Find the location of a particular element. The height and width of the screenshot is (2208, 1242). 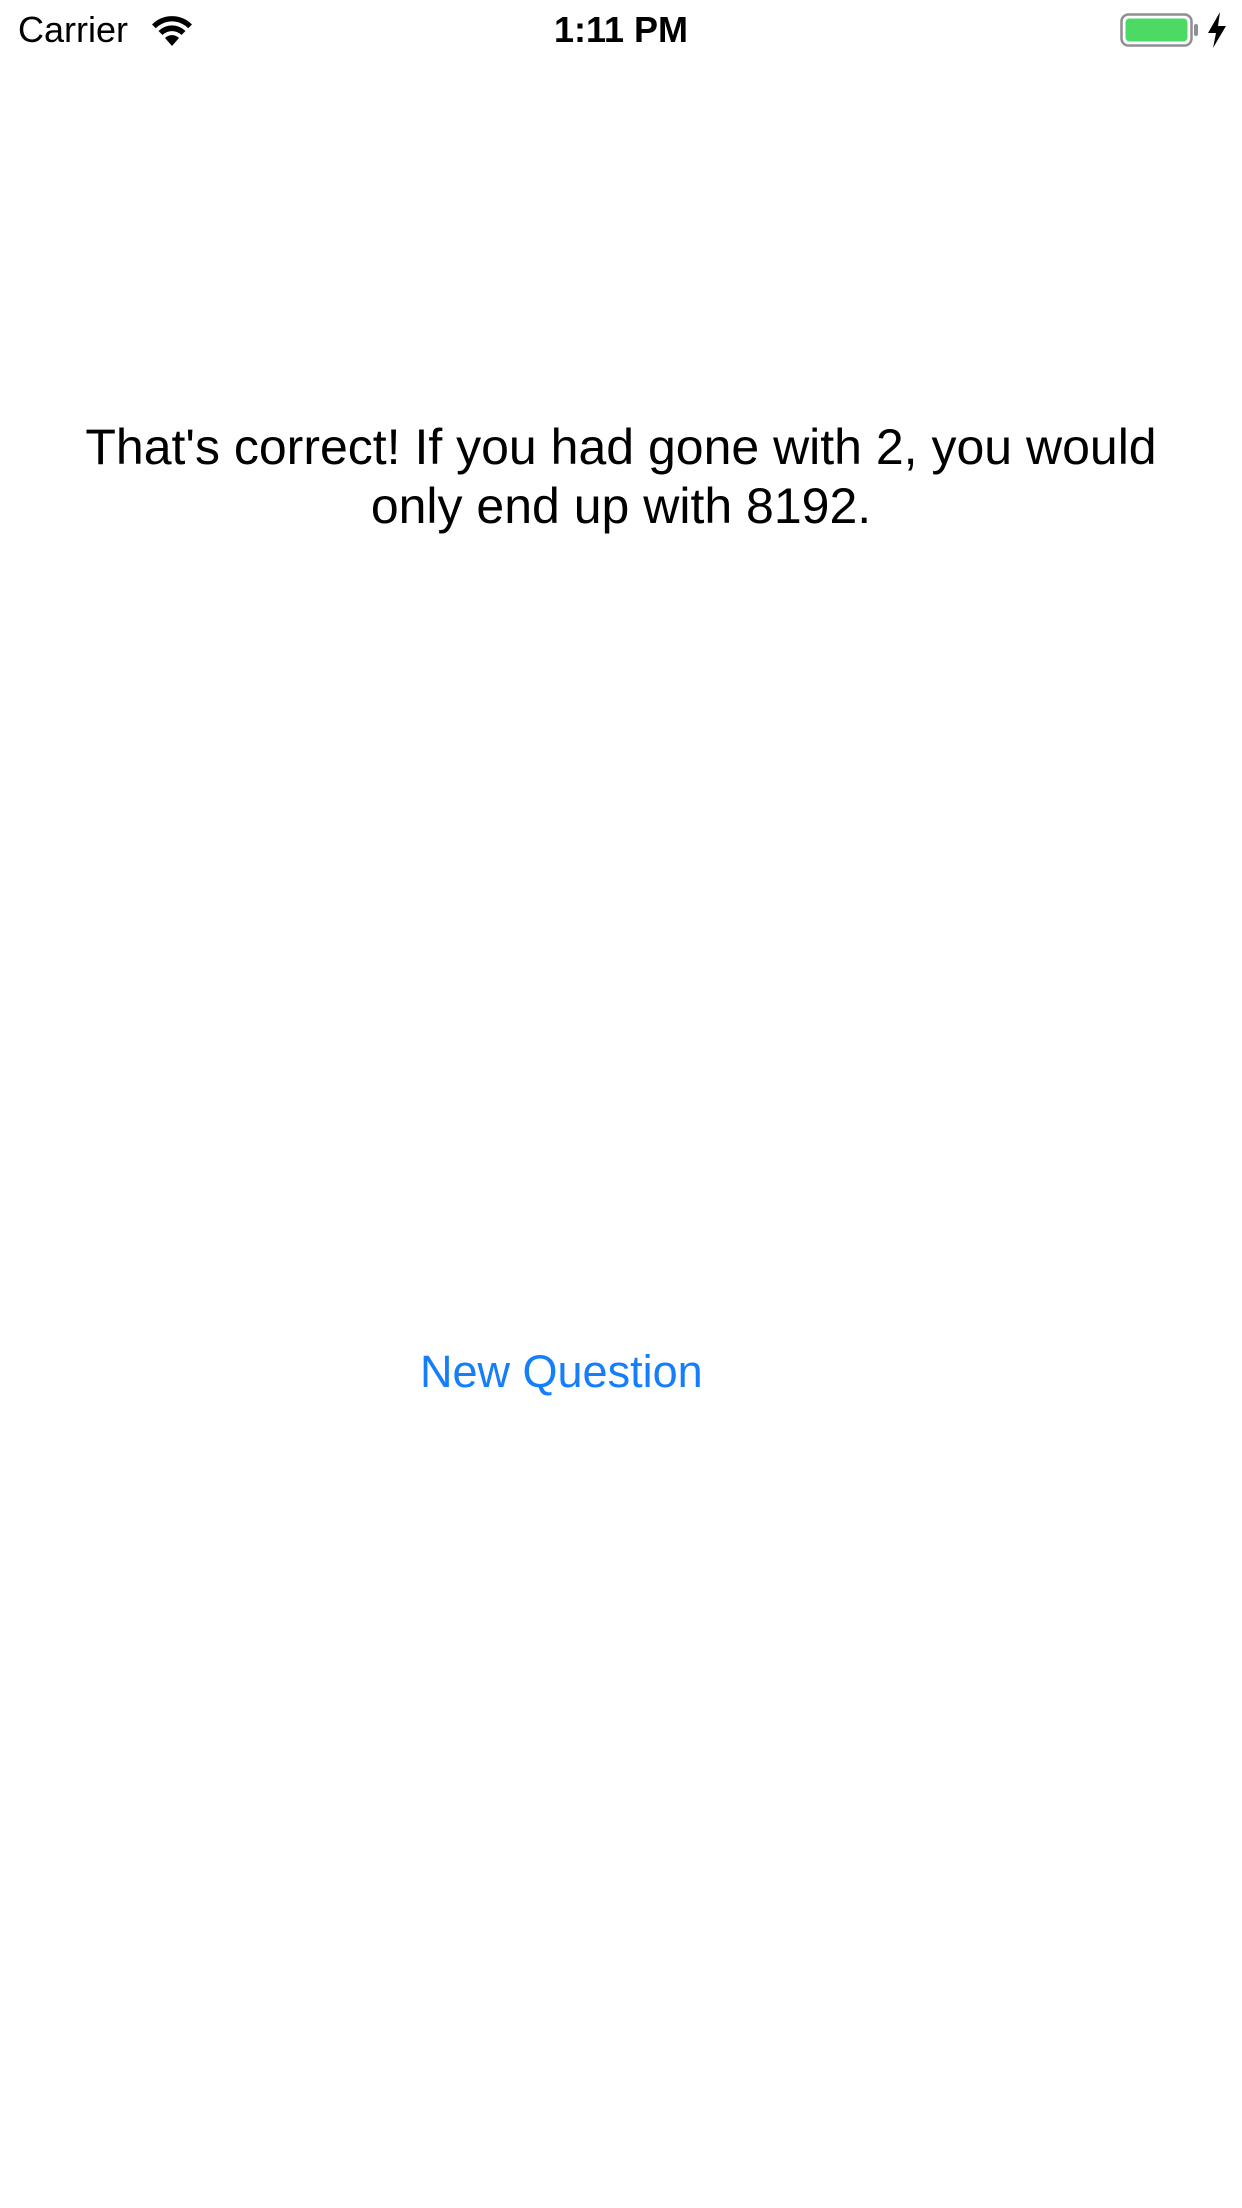

status-time: 1:11 PM is located at coordinates (621, 29).